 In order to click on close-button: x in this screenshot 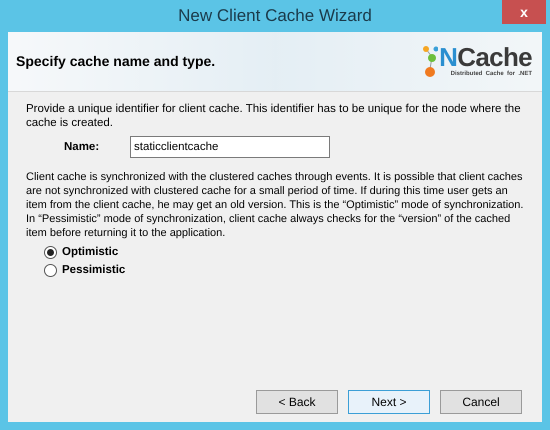, I will do `click(524, 12)`.